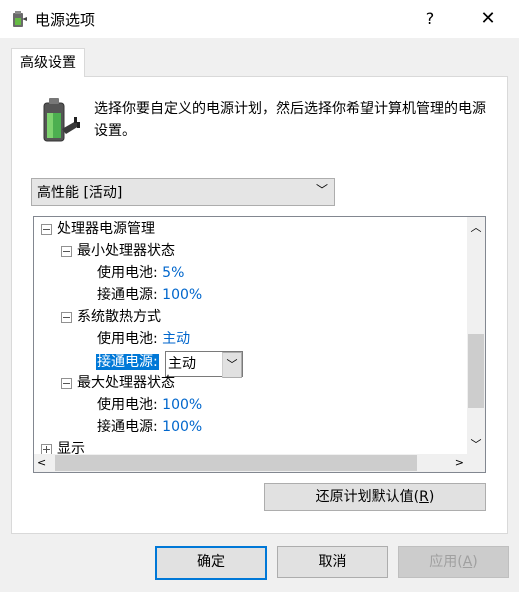  What do you see at coordinates (488, 19) in the screenshot?
I see `close-button: ✕` at bounding box center [488, 19].